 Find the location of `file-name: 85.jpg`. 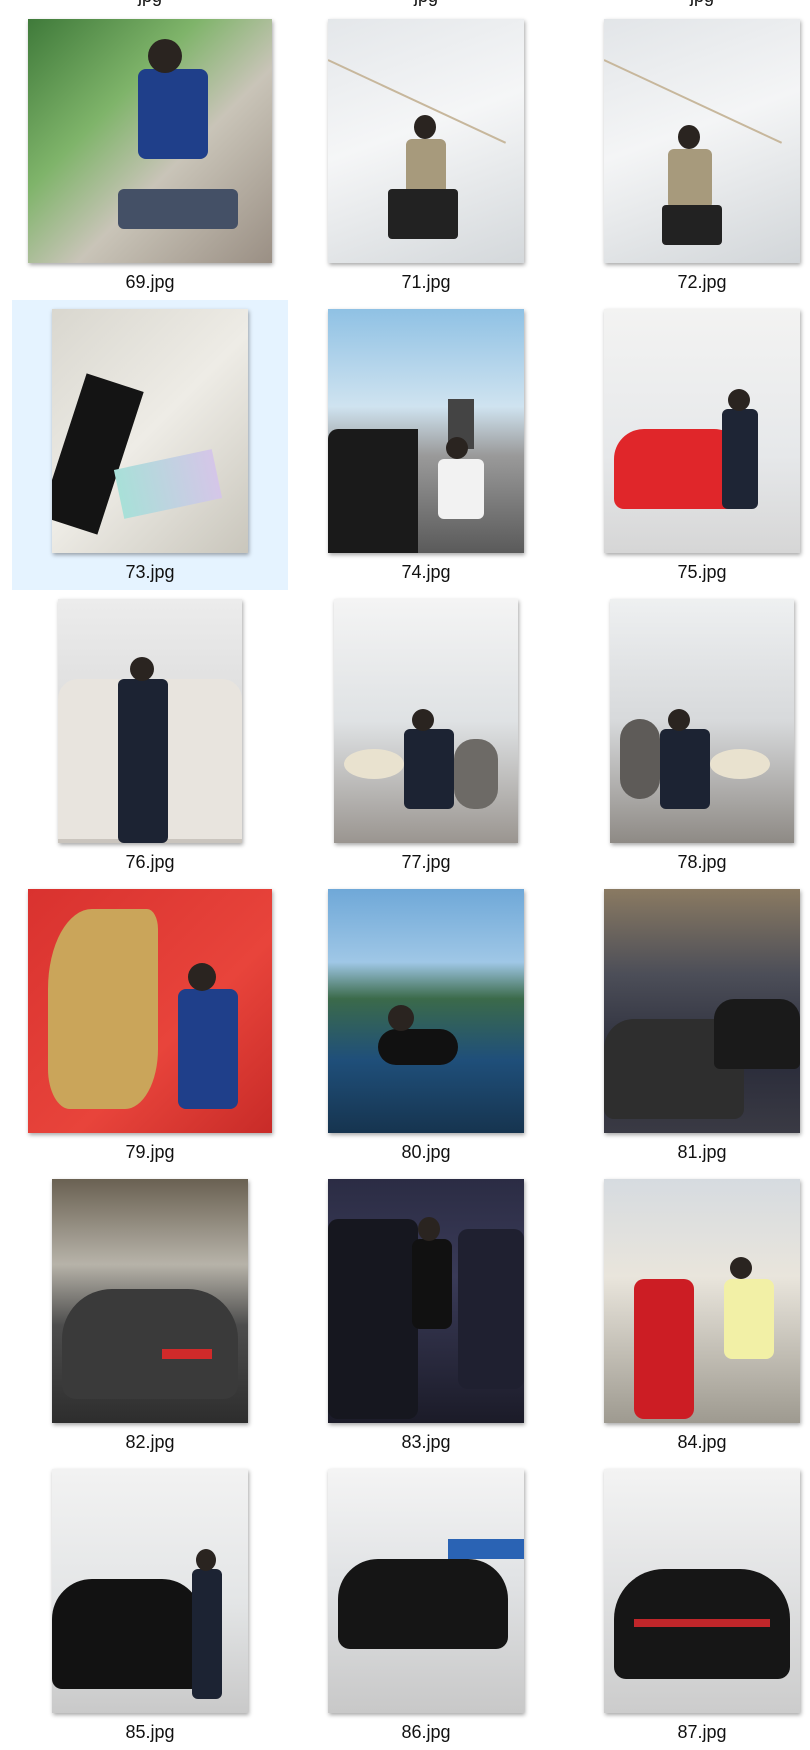

file-name: 85.jpg is located at coordinates (150, 1732).